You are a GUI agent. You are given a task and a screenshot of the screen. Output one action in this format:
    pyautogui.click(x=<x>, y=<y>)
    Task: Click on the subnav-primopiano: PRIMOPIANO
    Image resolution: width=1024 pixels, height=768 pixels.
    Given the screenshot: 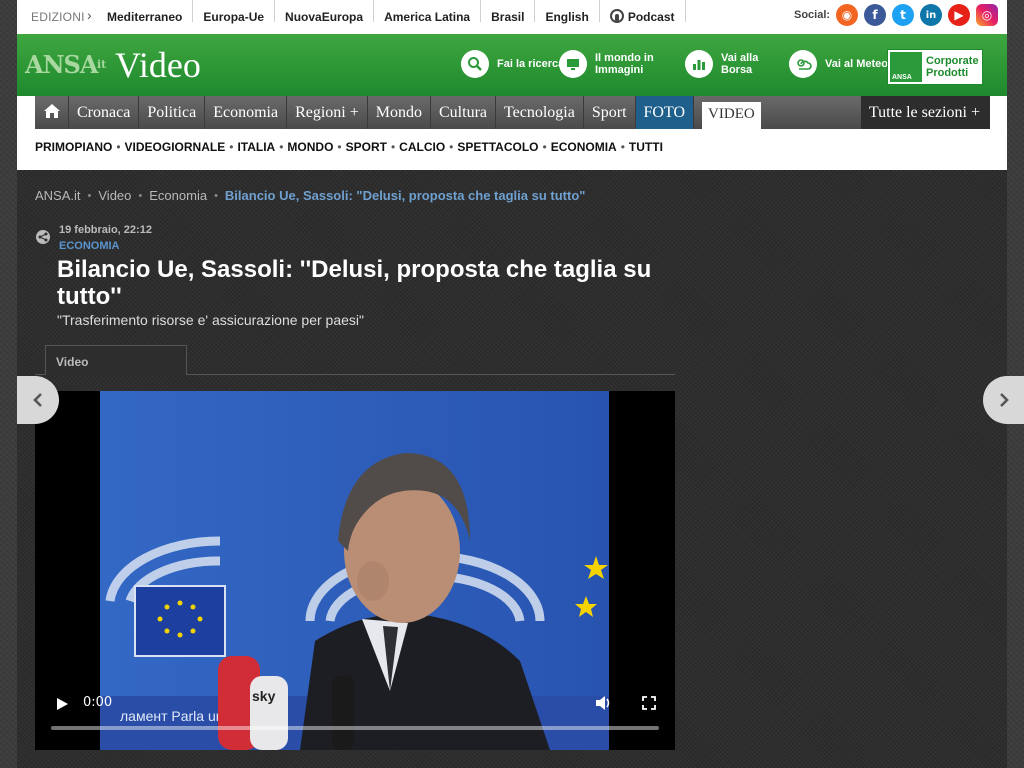 What is the action you would take?
    pyautogui.click(x=73, y=147)
    